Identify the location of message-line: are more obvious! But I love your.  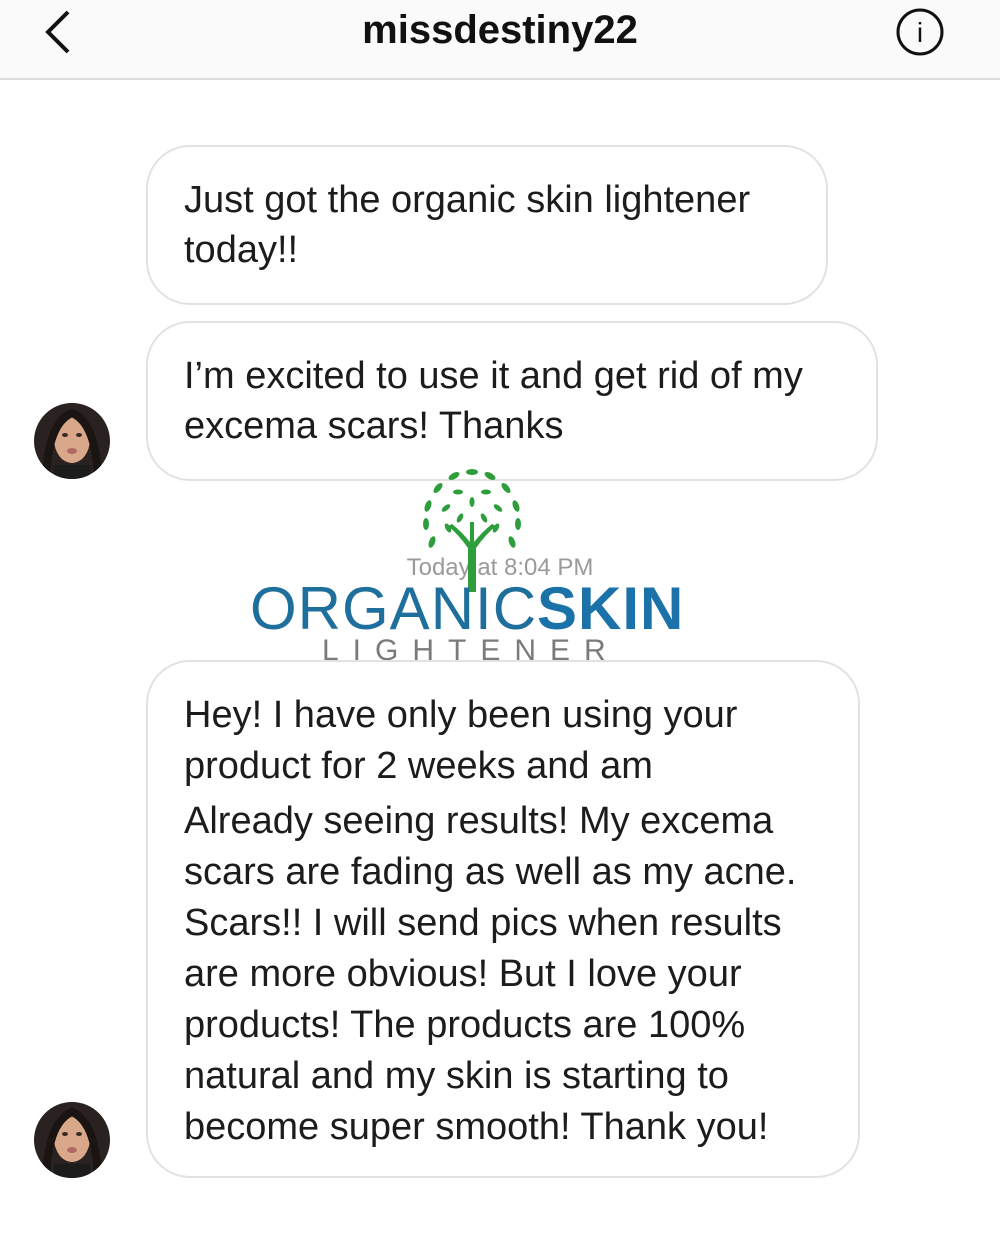
(463, 974).